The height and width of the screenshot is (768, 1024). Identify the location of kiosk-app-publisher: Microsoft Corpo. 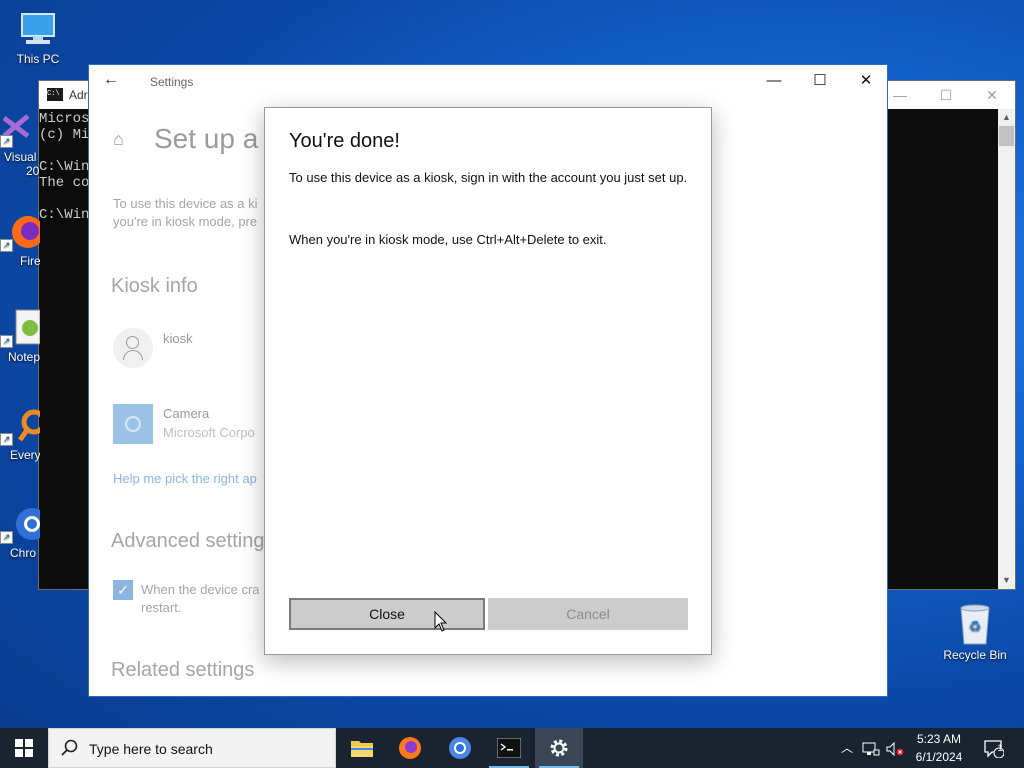
(209, 432).